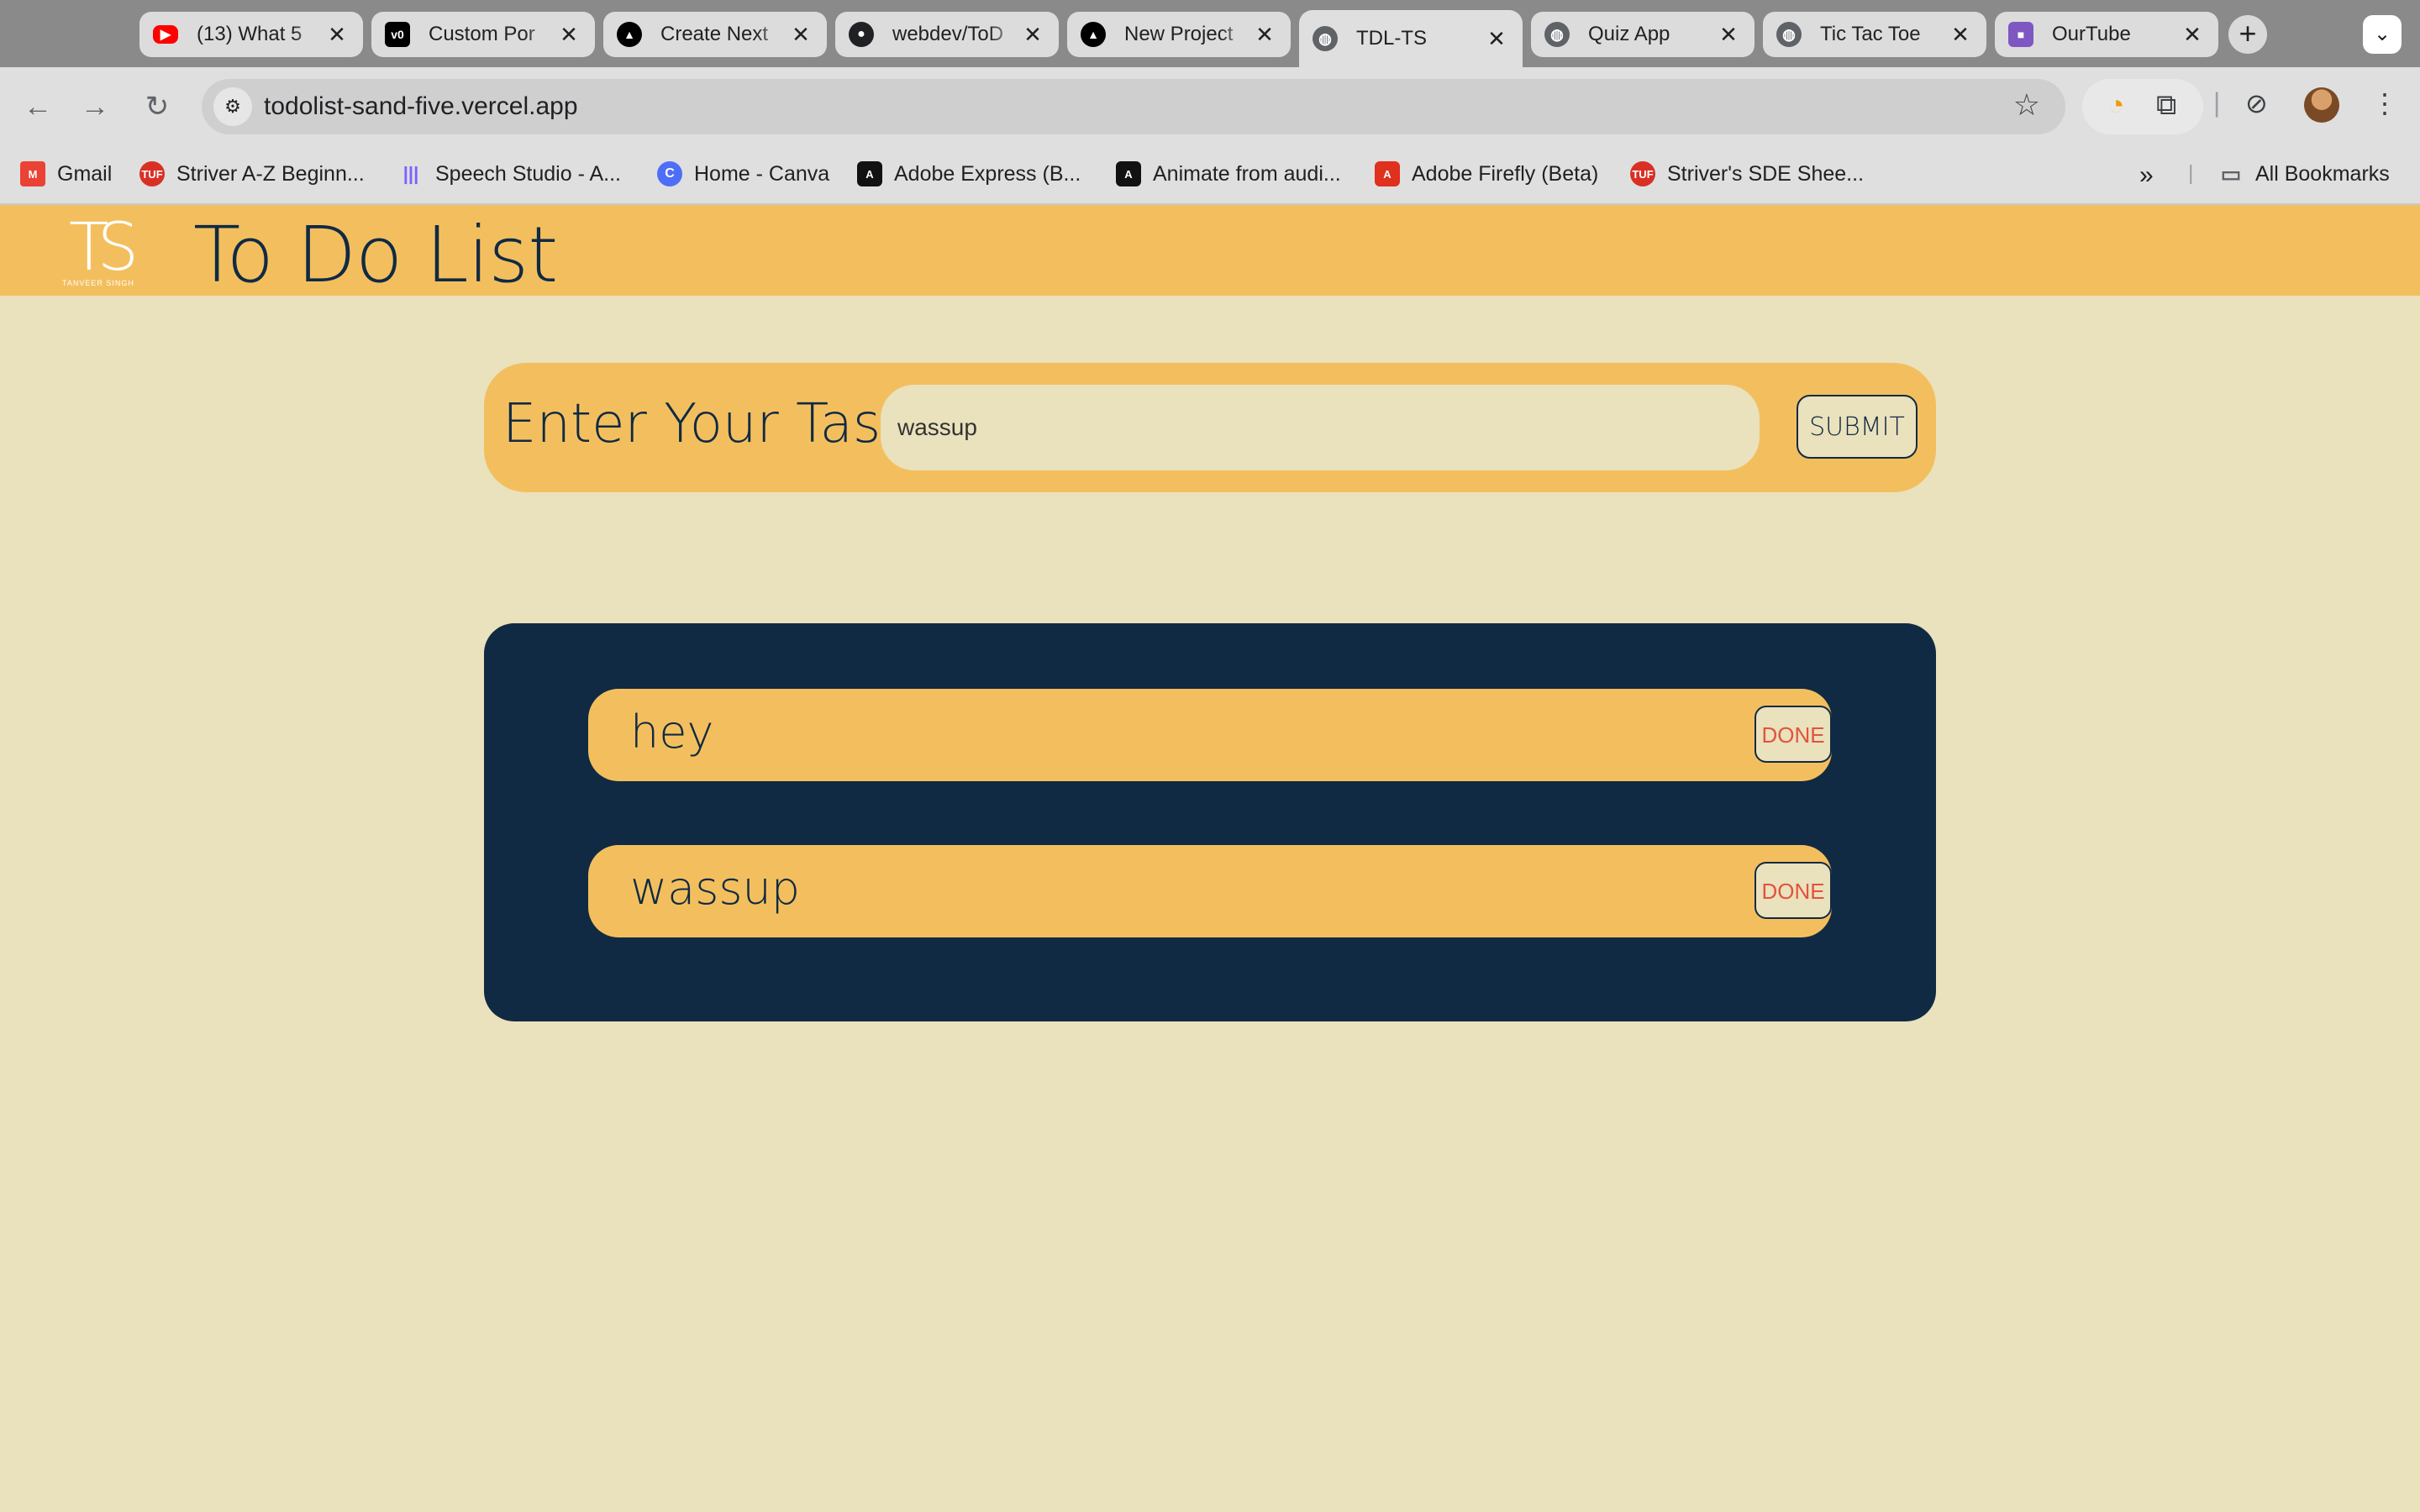  I want to click on tab-tic-tac-toe: ◍ Tic Tac Toe ✕, so click(1874, 34).